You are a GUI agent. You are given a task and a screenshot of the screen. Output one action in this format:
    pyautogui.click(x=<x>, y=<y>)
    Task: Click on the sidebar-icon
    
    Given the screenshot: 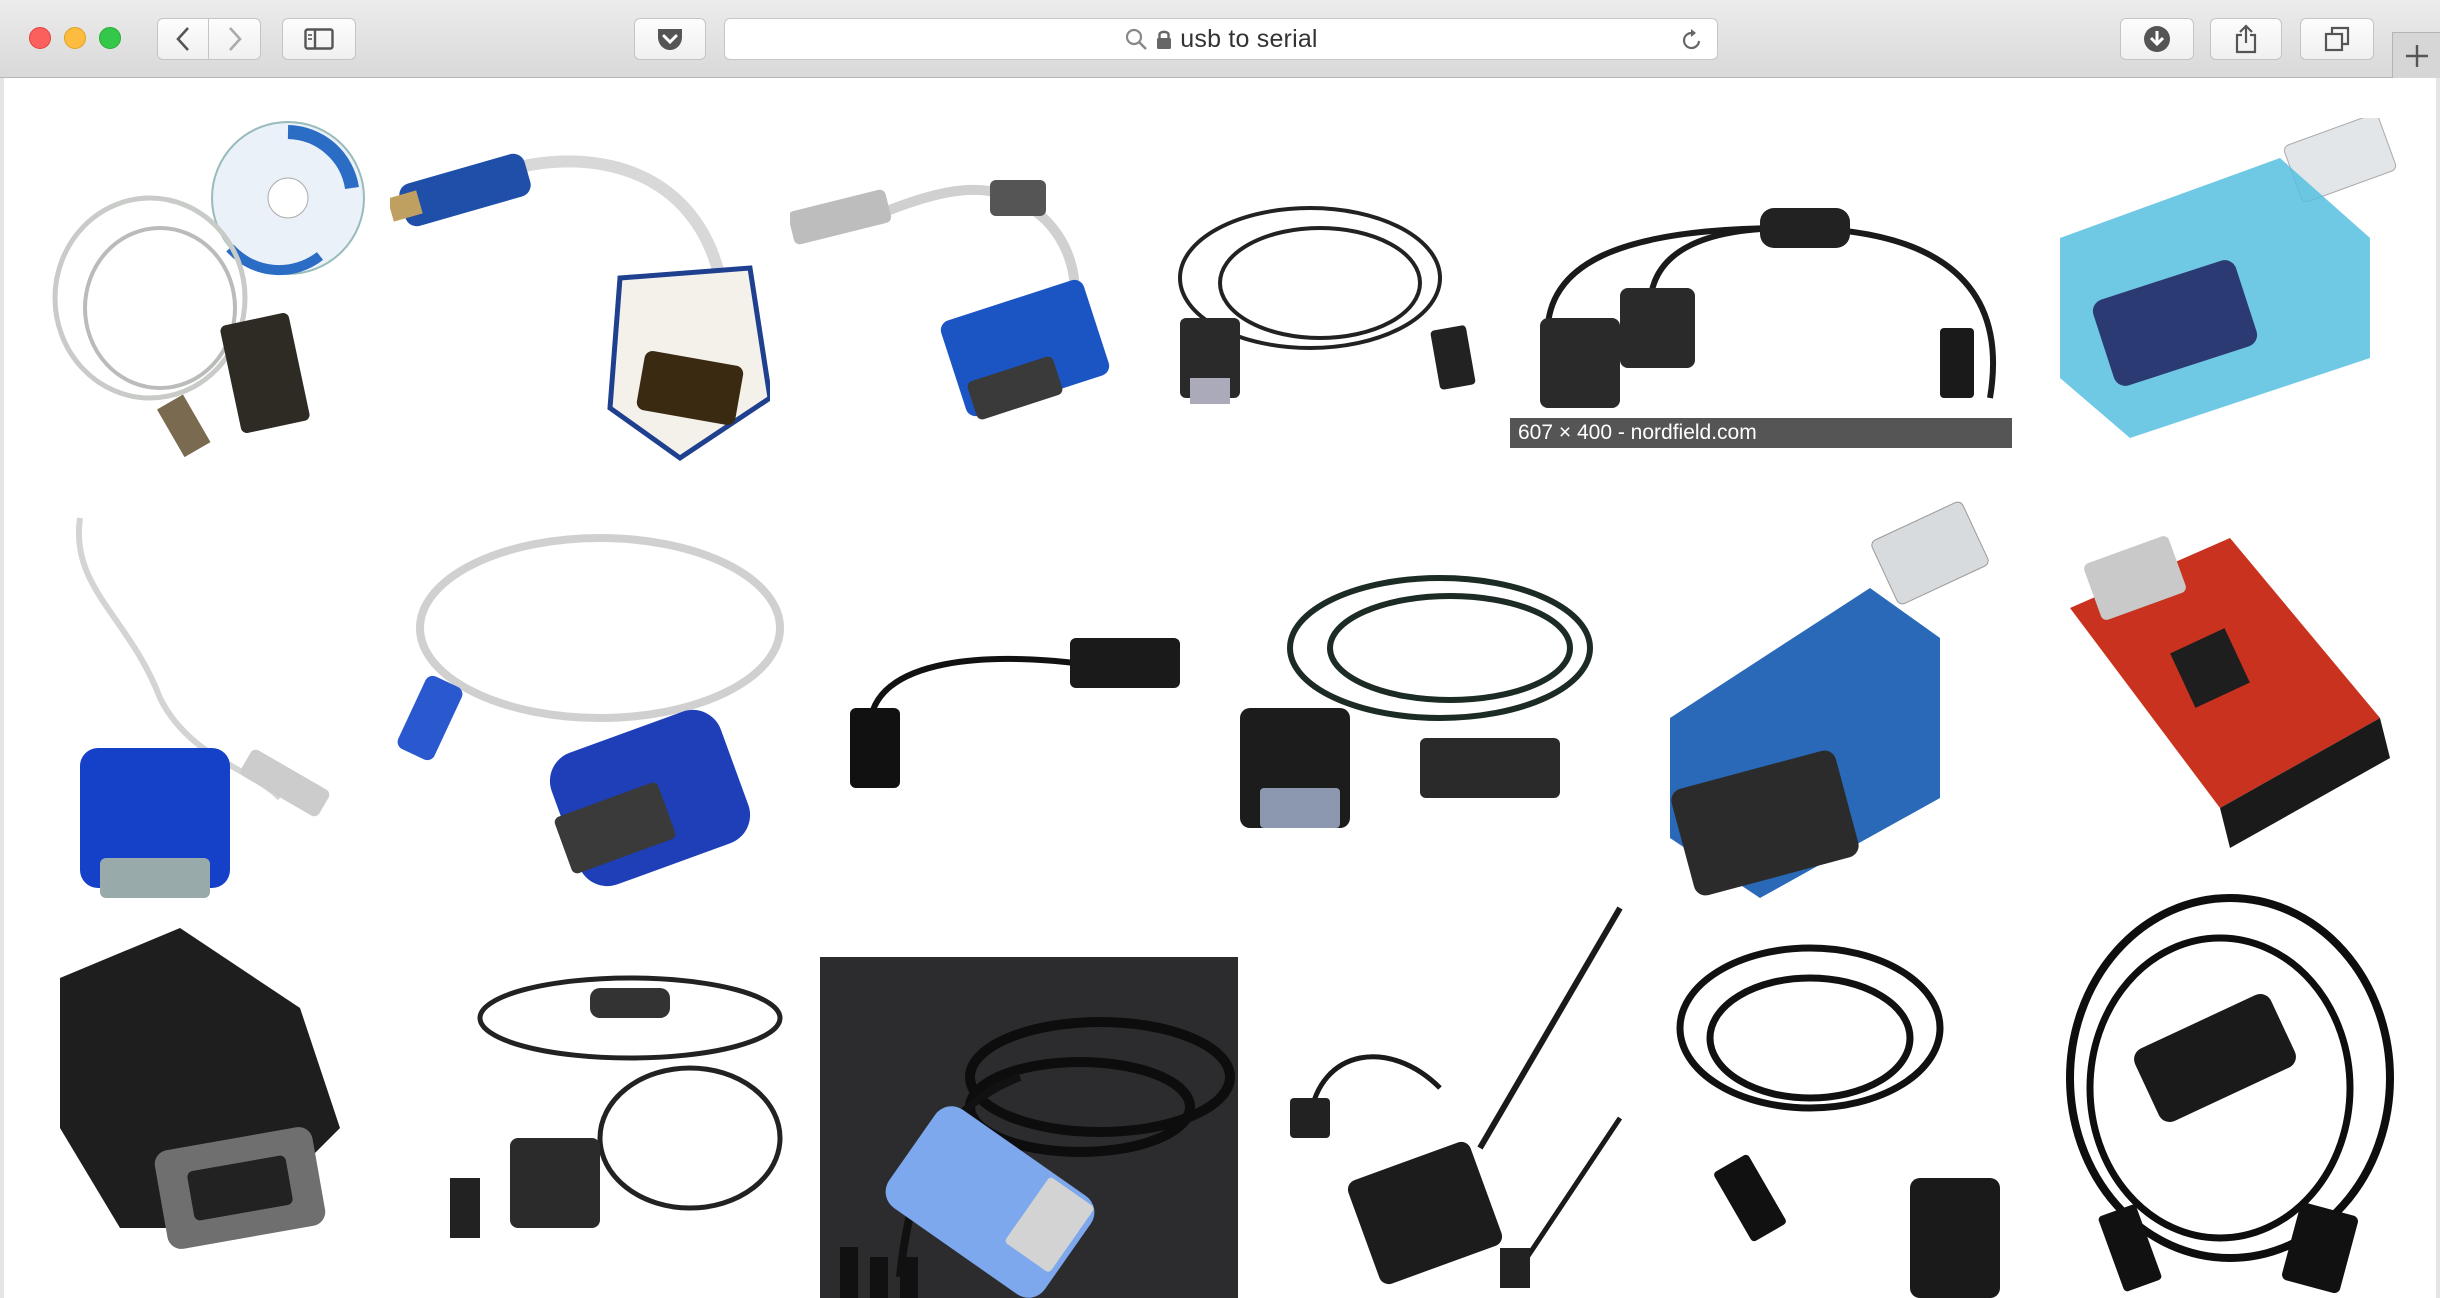 What is the action you would take?
    pyautogui.click(x=319, y=39)
    